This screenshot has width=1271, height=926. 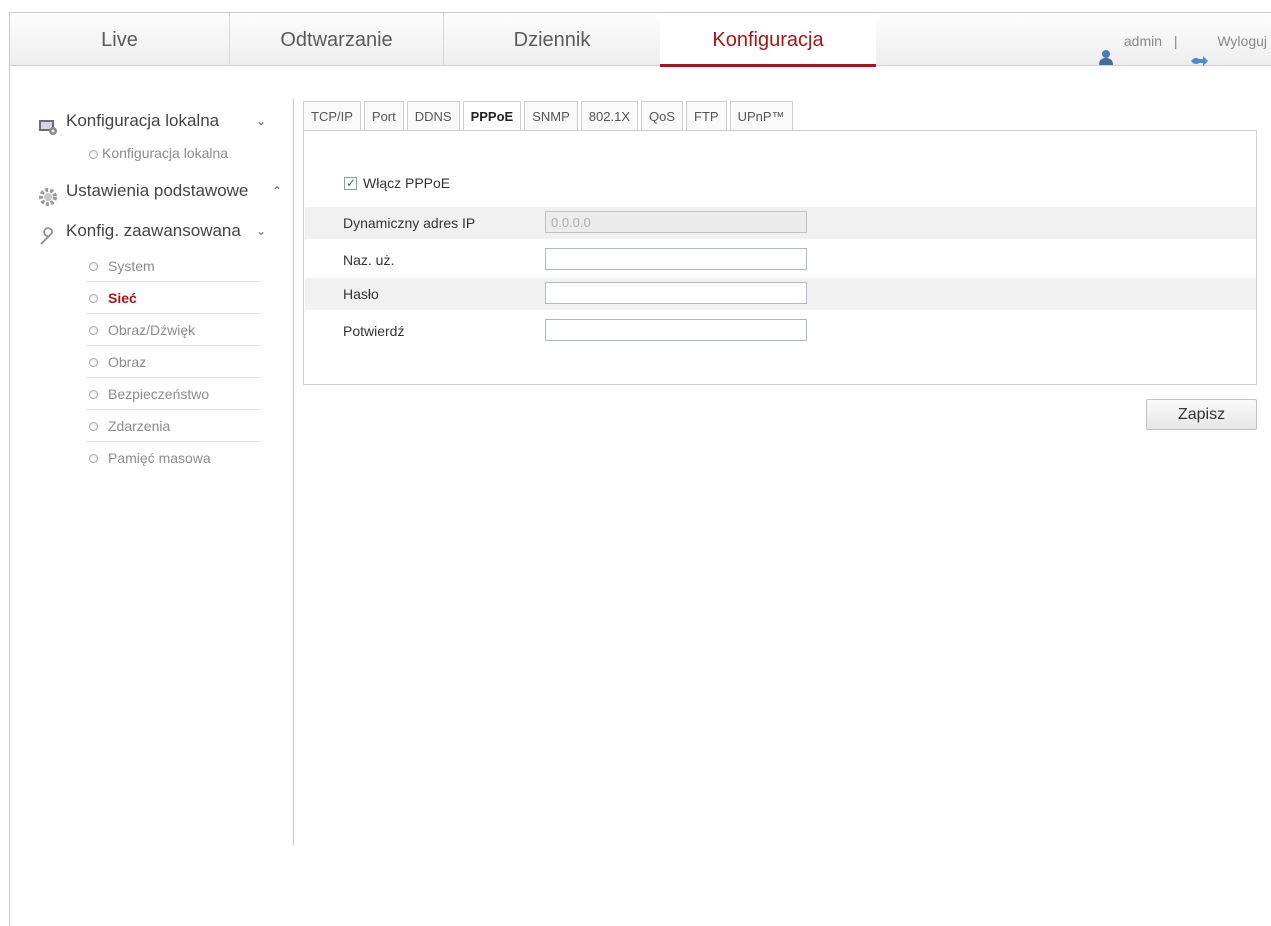 I want to click on chevron-up-icon: ⌃, so click(x=277, y=191).